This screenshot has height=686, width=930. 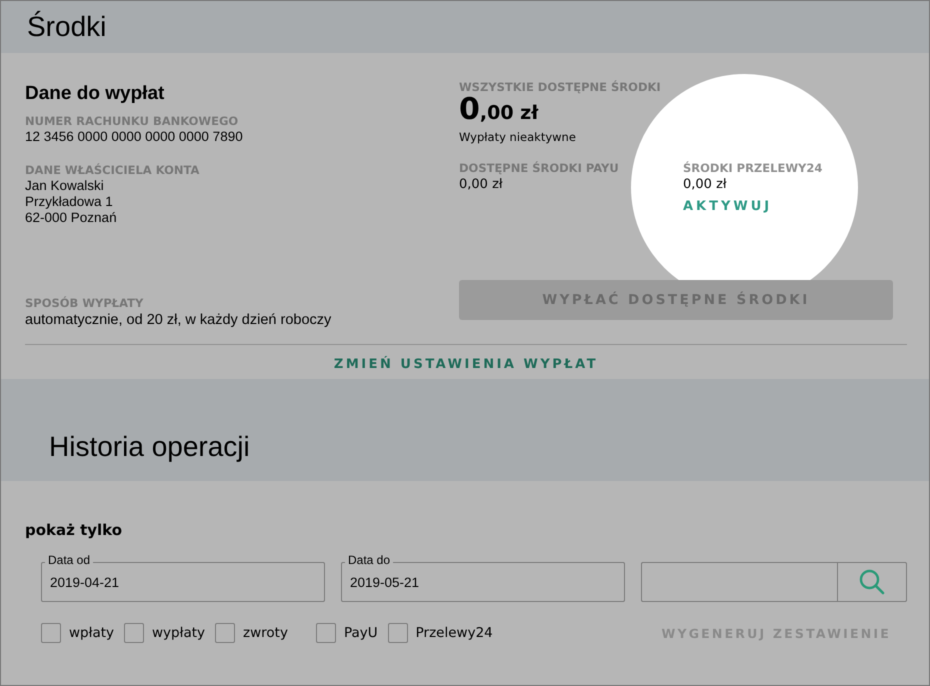 I want to click on checkbox-label: zwroty, so click(x=265, y=633).